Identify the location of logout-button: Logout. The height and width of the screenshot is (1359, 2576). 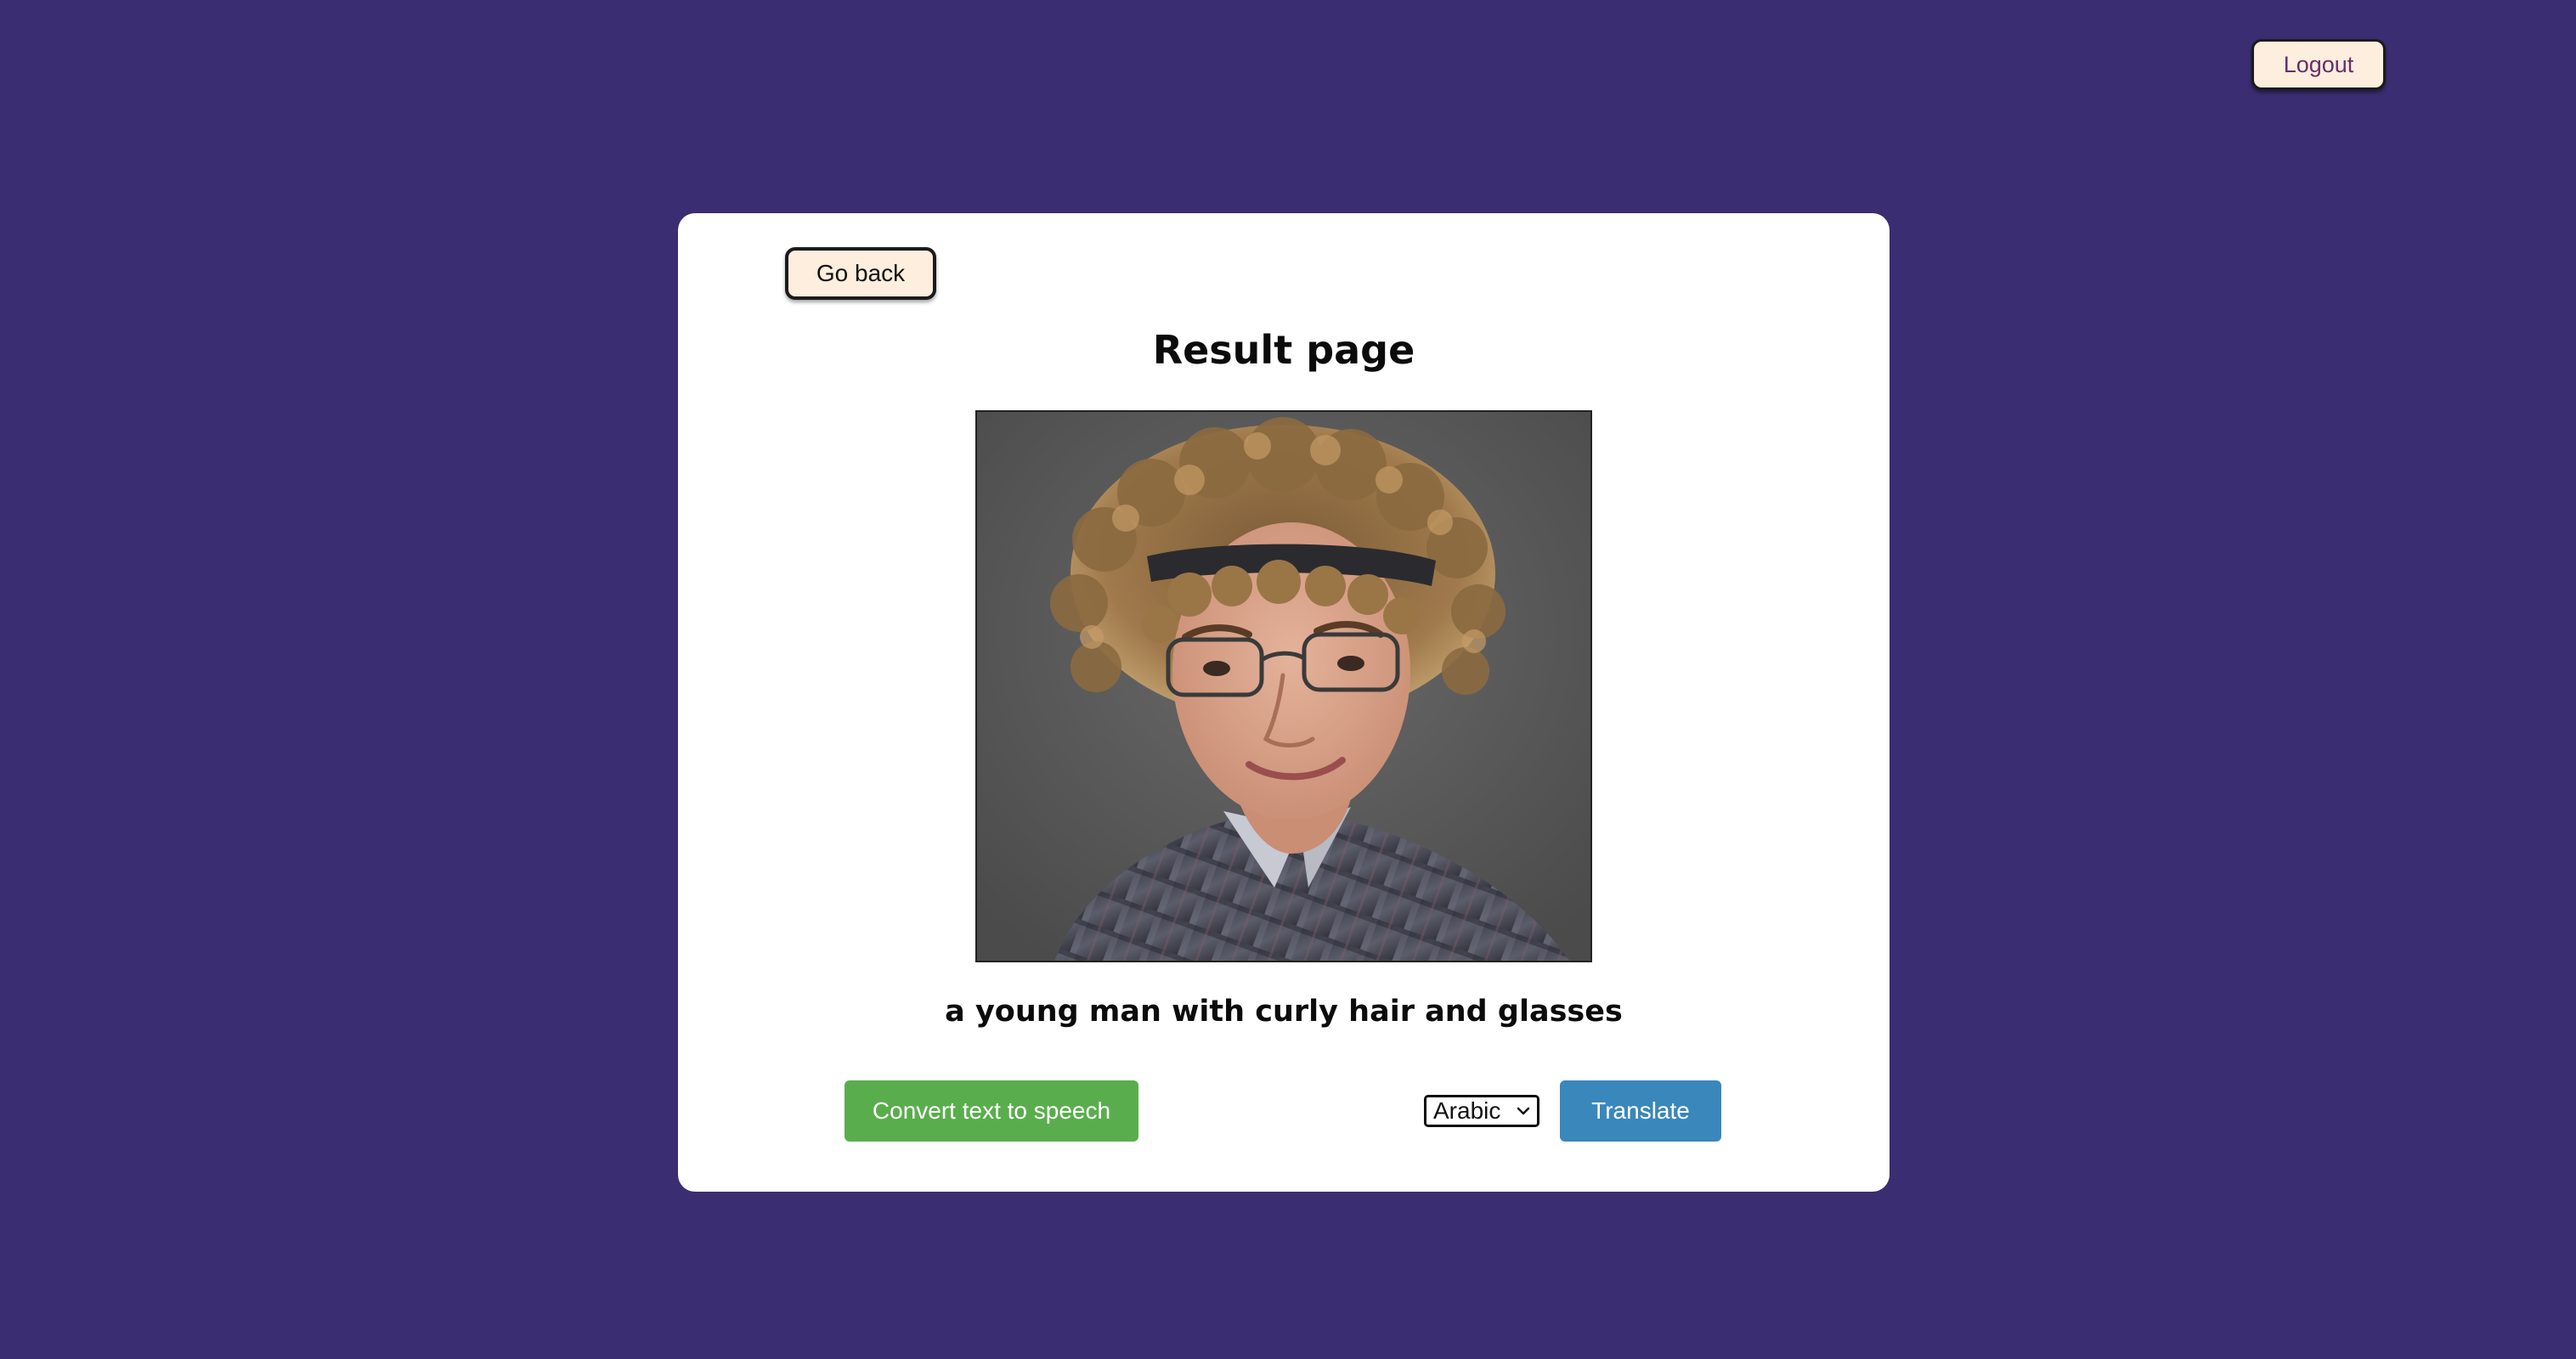
(2318, 64).